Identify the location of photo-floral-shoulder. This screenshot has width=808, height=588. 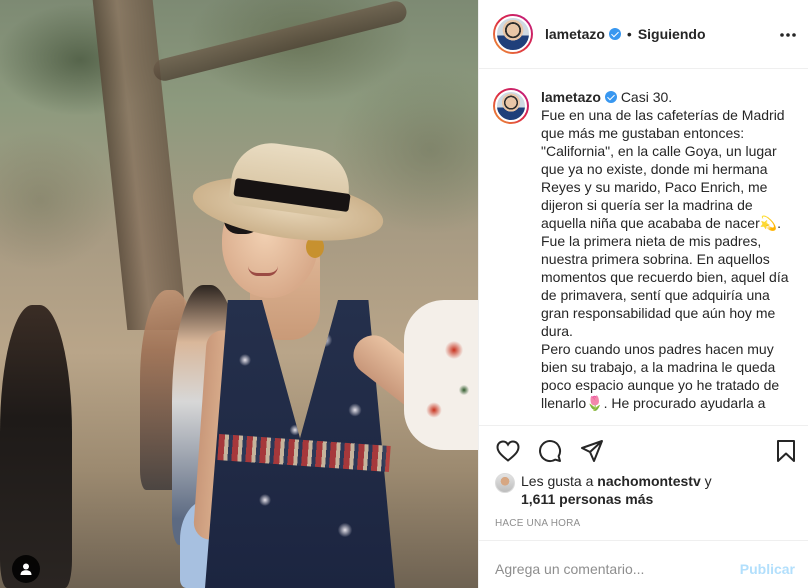
(441, 375).